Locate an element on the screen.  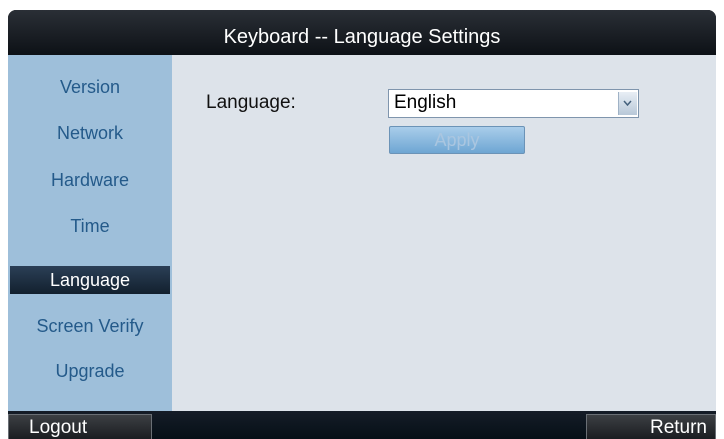
language-select: English is located at coordinates (513, 103).